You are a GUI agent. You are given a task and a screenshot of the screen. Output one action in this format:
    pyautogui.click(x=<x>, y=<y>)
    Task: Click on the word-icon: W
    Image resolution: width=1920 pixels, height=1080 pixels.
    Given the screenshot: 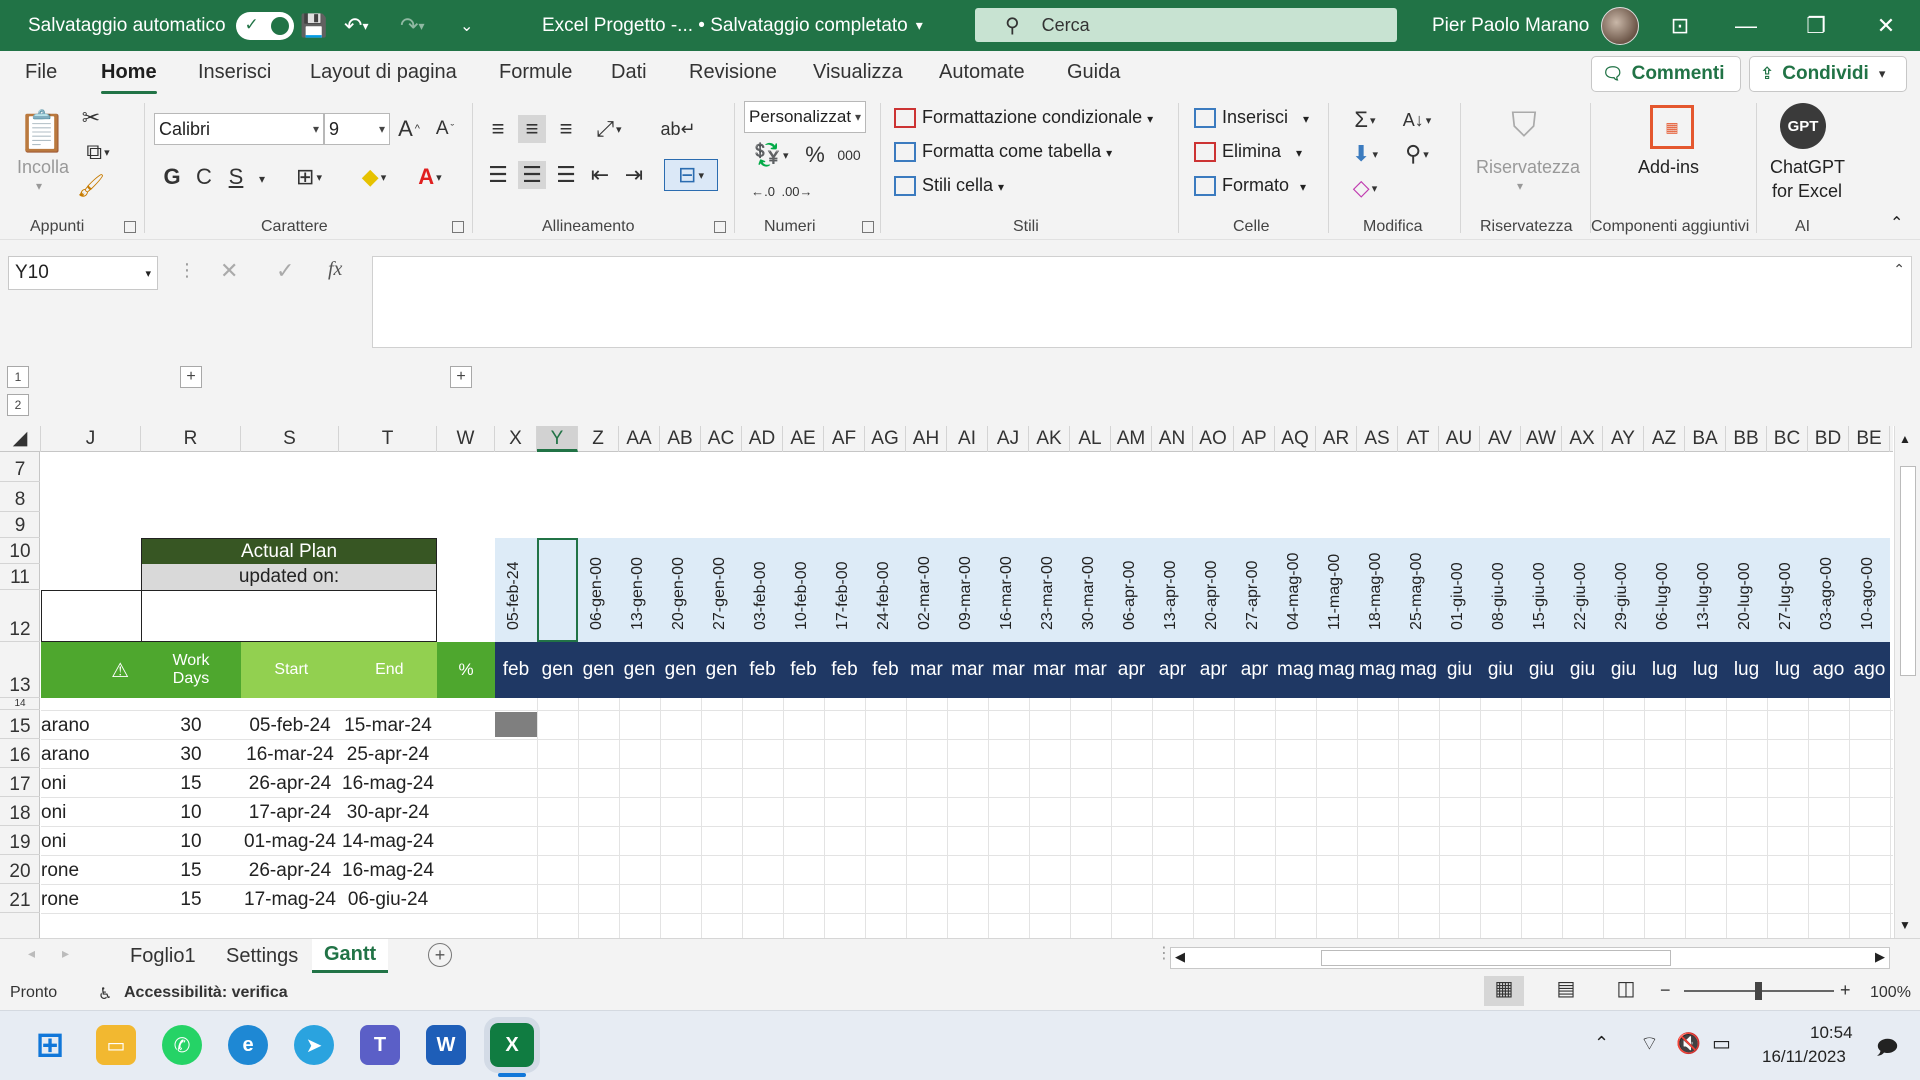 What is the action you would take?
    pyautogui.click(x=446, y=1045)
    